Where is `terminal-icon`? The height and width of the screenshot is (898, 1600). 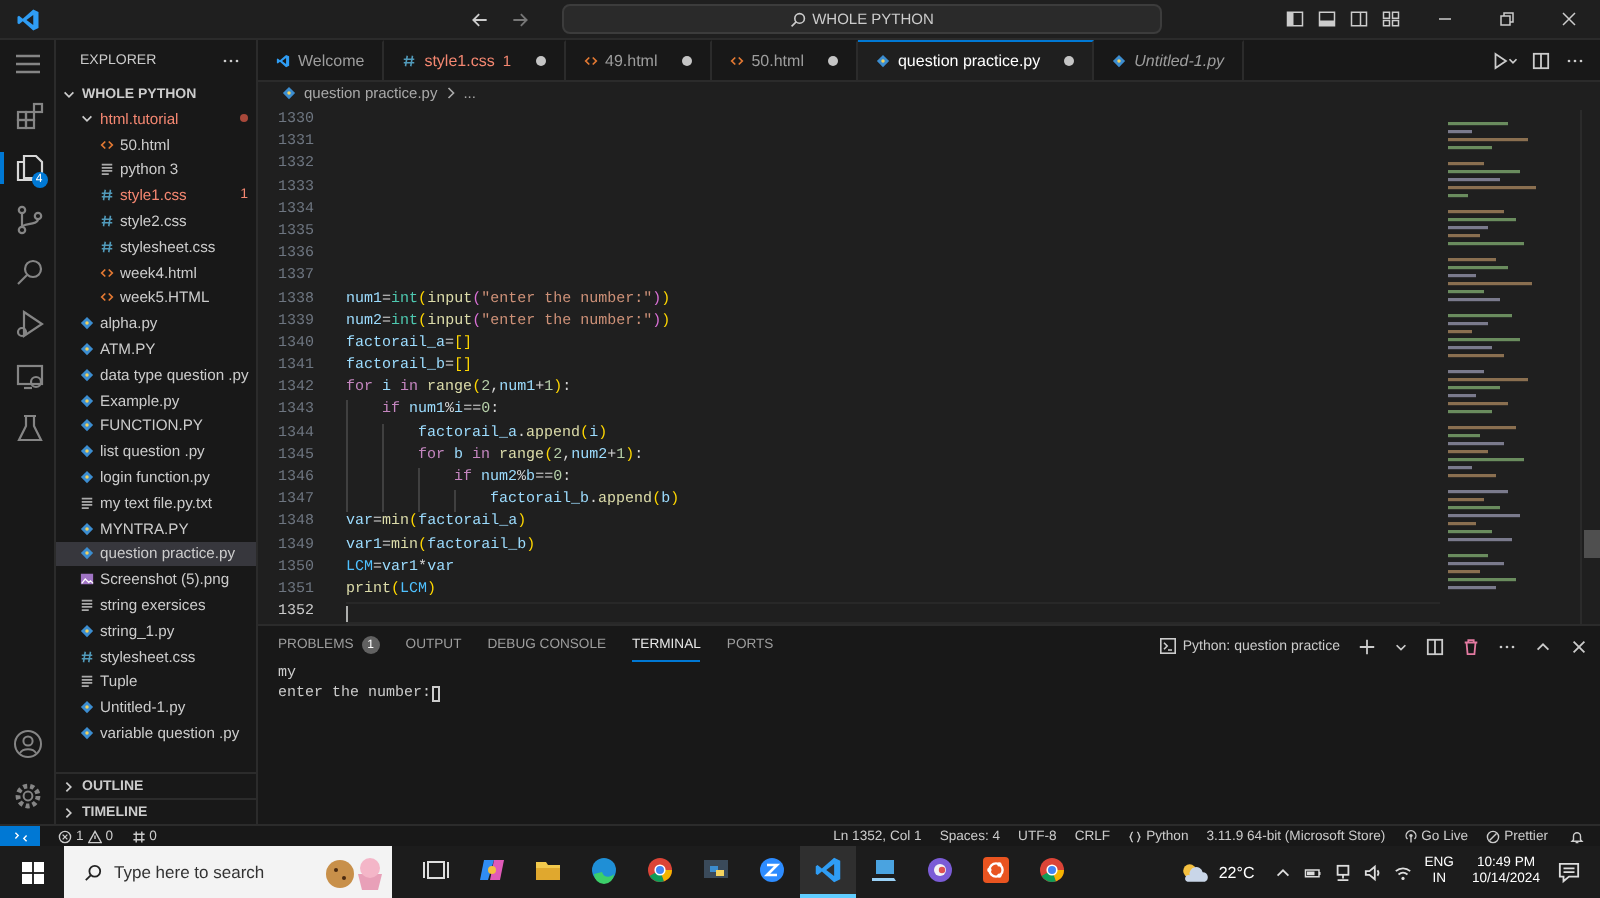 terminal-icon is located at coordinates (1168, 646).